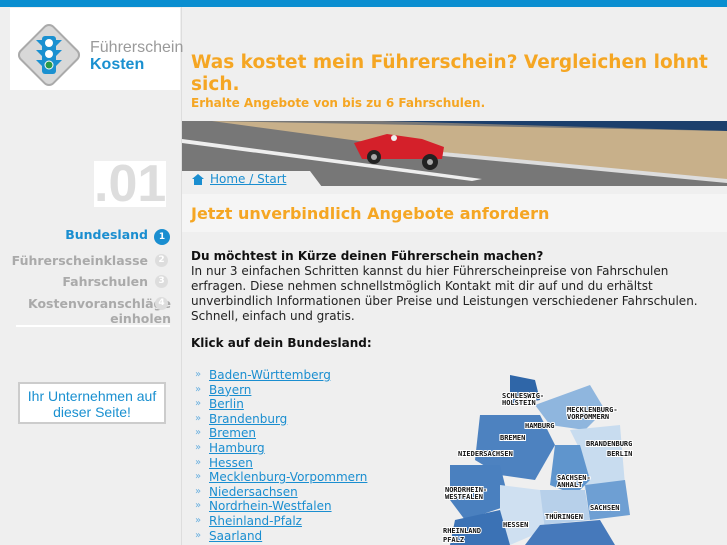 Image resolution: width=727 pixels, height=545 pixels. I want to click on state-link: Baden-Württemberg, so click(270, 375).